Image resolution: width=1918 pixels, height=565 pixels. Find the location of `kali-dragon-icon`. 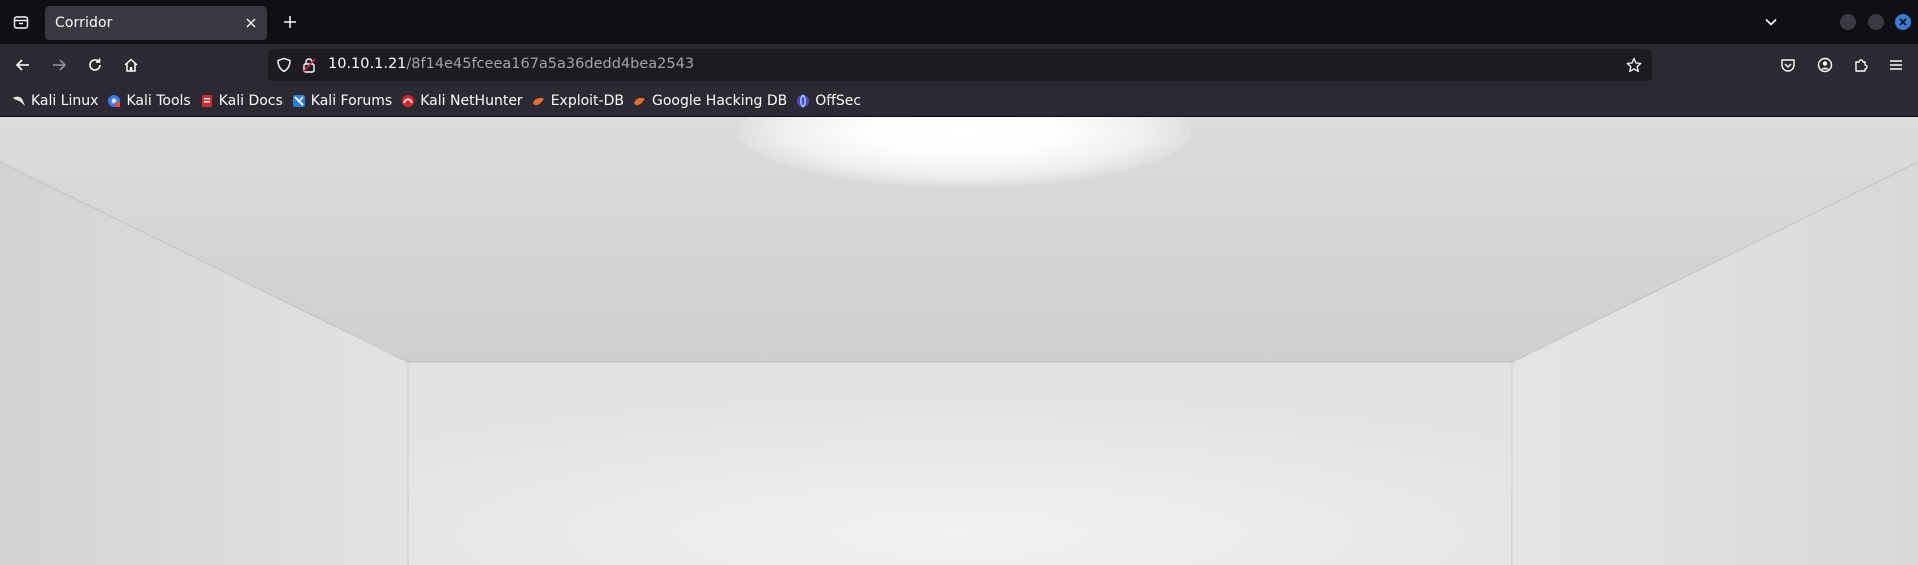

kali-dragon-icon is located at coordinates (19, 101).